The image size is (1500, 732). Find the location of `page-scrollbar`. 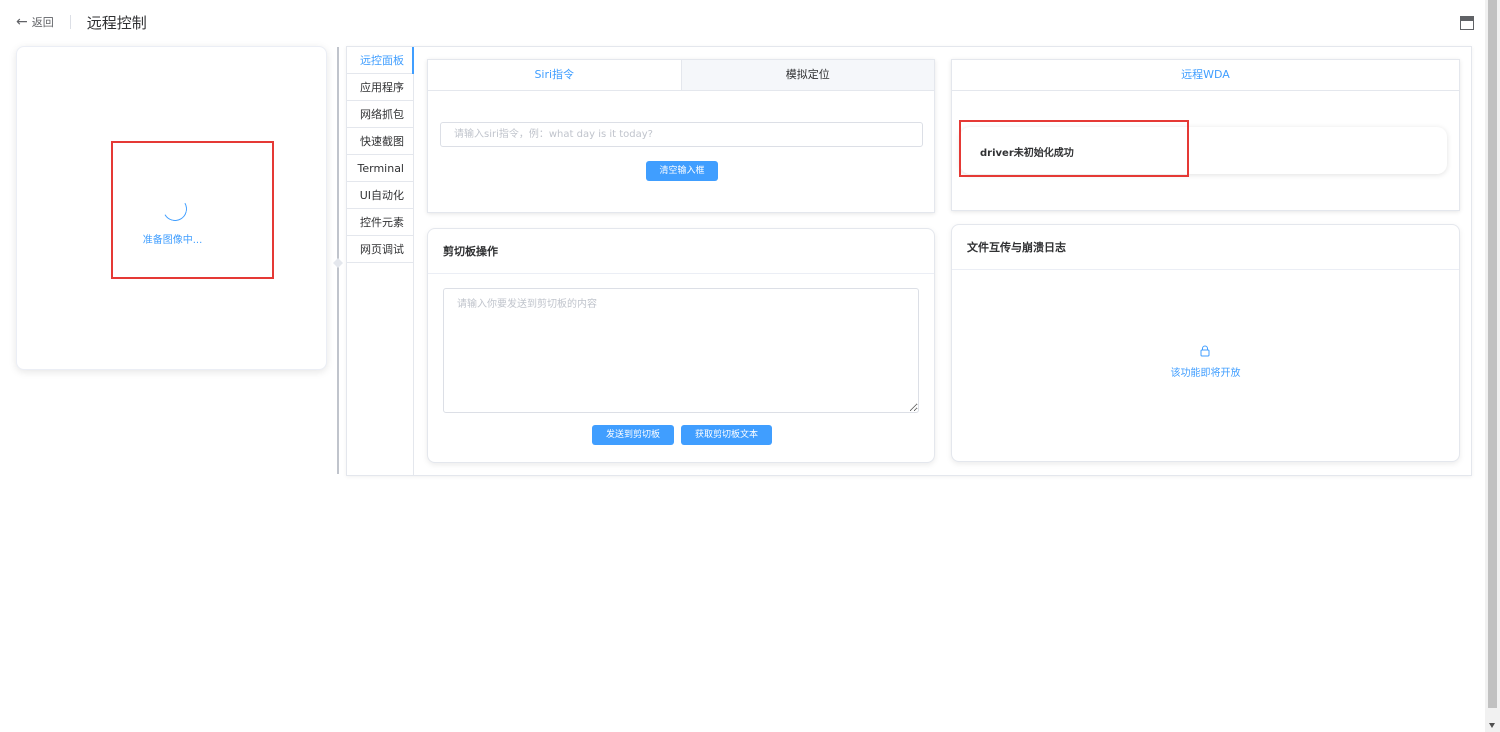

page-scrollbar is located at coordinates (1492, 366).